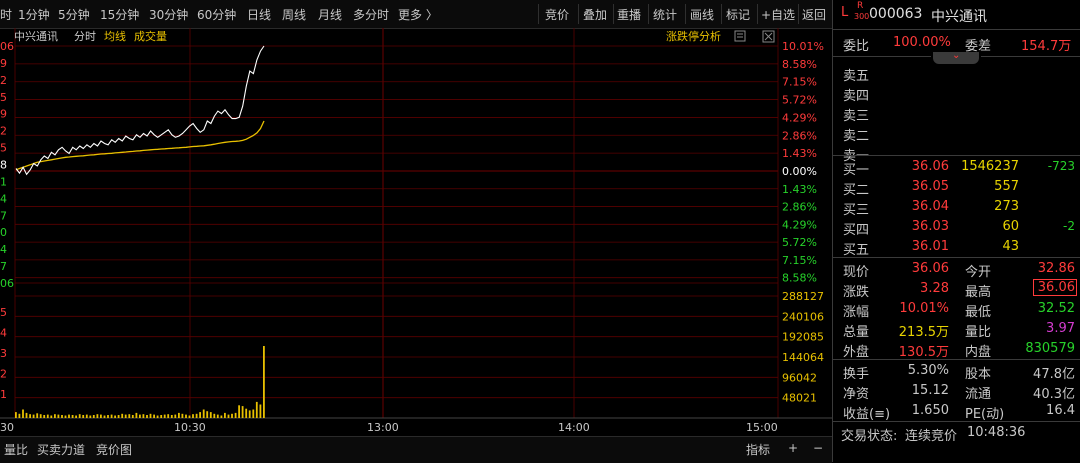 The height and width of the screenshot is (463, 1080). Describe the element at coordinates (738, 14) in the screenshot. I see `mark-button: 标记` at that location.